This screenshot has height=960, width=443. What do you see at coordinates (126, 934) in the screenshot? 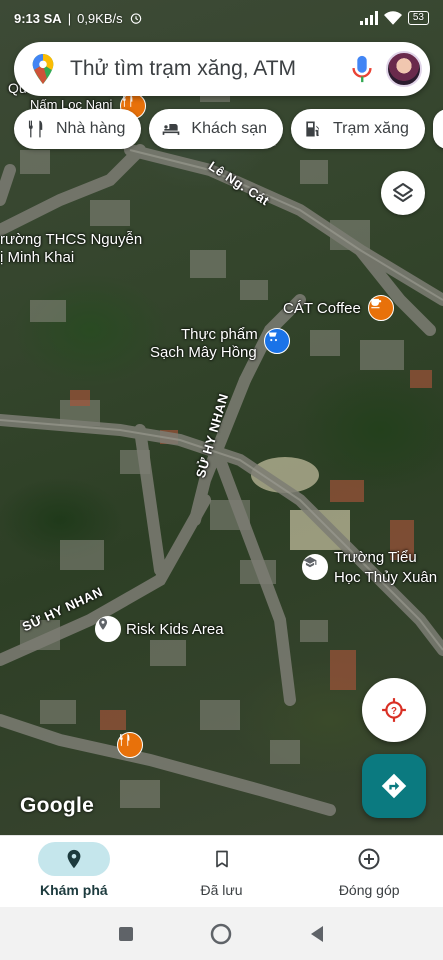
I see `recent-apps-icon` at bounding box center [126, 934].